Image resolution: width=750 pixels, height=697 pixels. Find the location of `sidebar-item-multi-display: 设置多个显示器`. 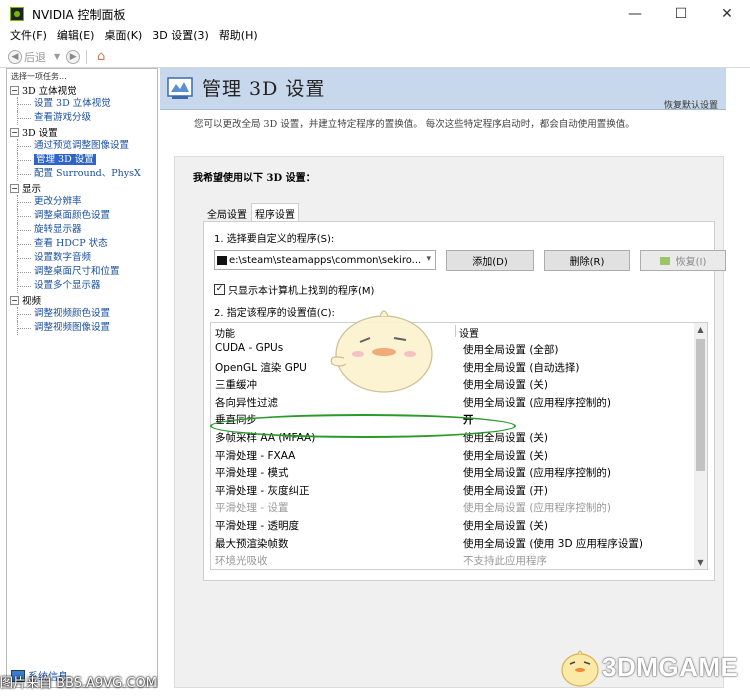

sidebar-item-multi-display: 设置多个显示器 is located at coordinates (84, 286).